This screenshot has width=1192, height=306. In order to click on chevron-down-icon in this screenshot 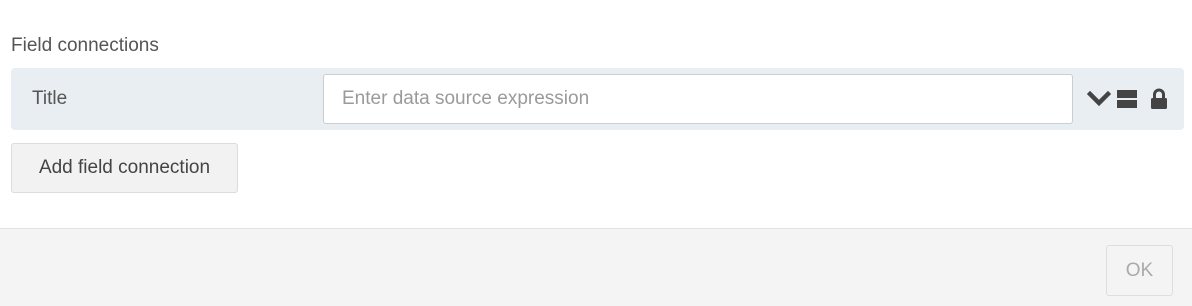, I will do `click(1099, 99)`.